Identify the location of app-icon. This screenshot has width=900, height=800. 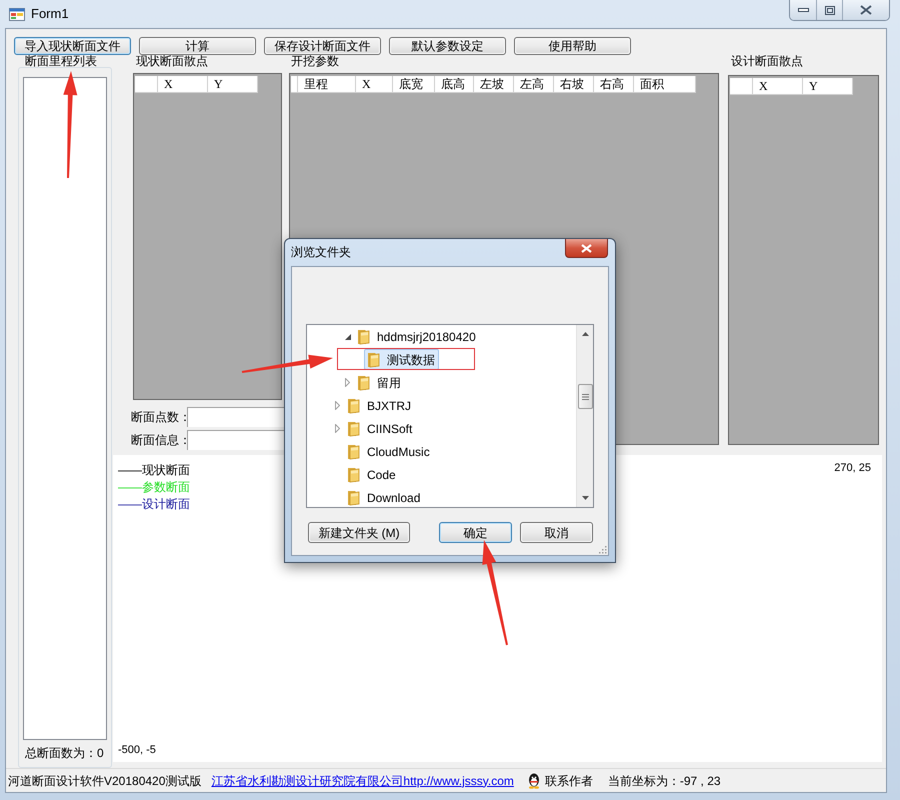
(17, 14).